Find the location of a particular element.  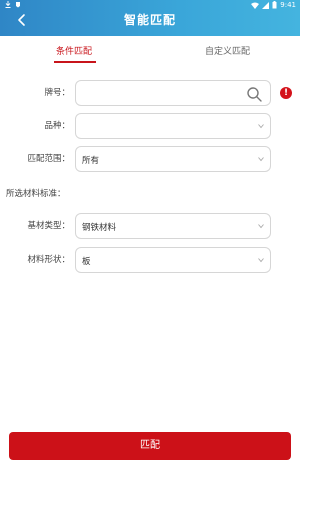

base-material-label: 基材类型： is located at coordinates (48, 226).